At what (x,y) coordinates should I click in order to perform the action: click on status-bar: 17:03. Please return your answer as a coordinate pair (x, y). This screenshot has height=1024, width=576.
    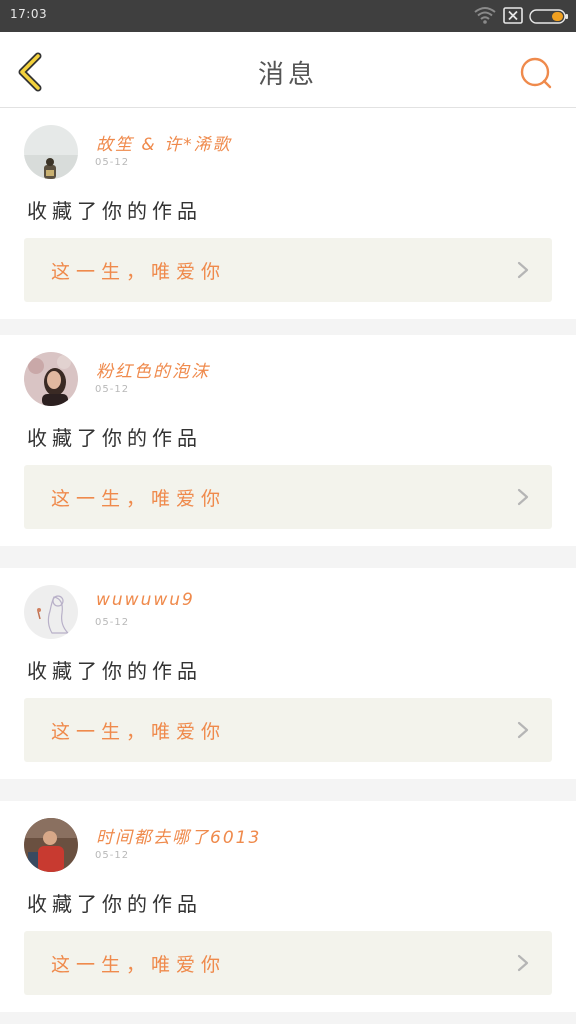
    Looking at the image, I should click on (288, 16).